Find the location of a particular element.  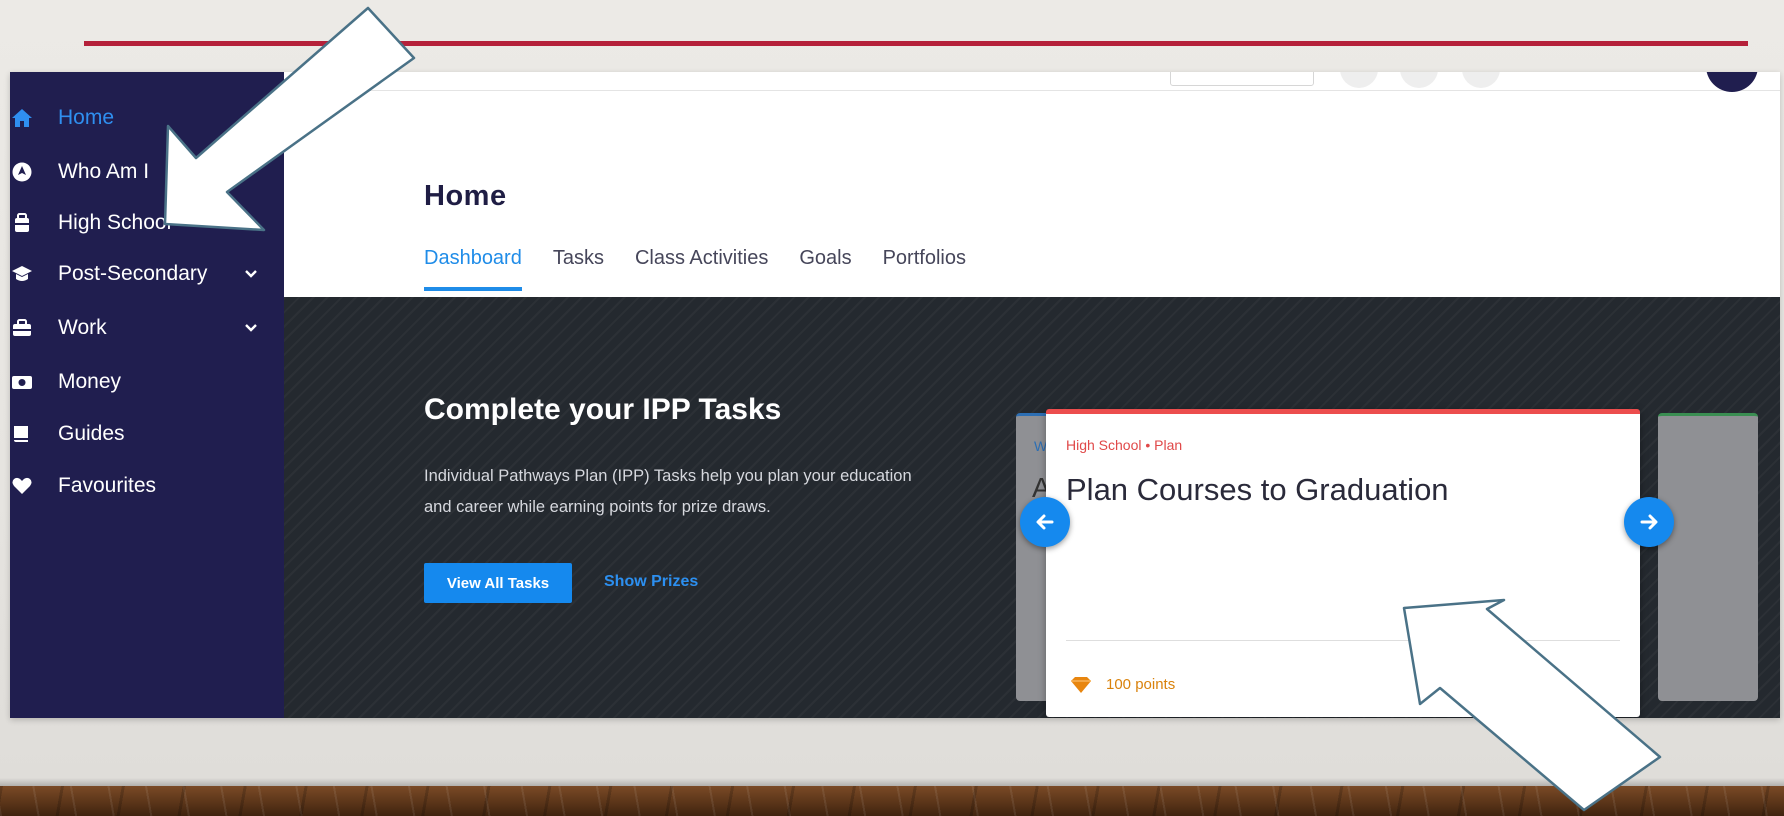

task-title: Plan Courses to Graduation is located at coordinates (1257, 489).